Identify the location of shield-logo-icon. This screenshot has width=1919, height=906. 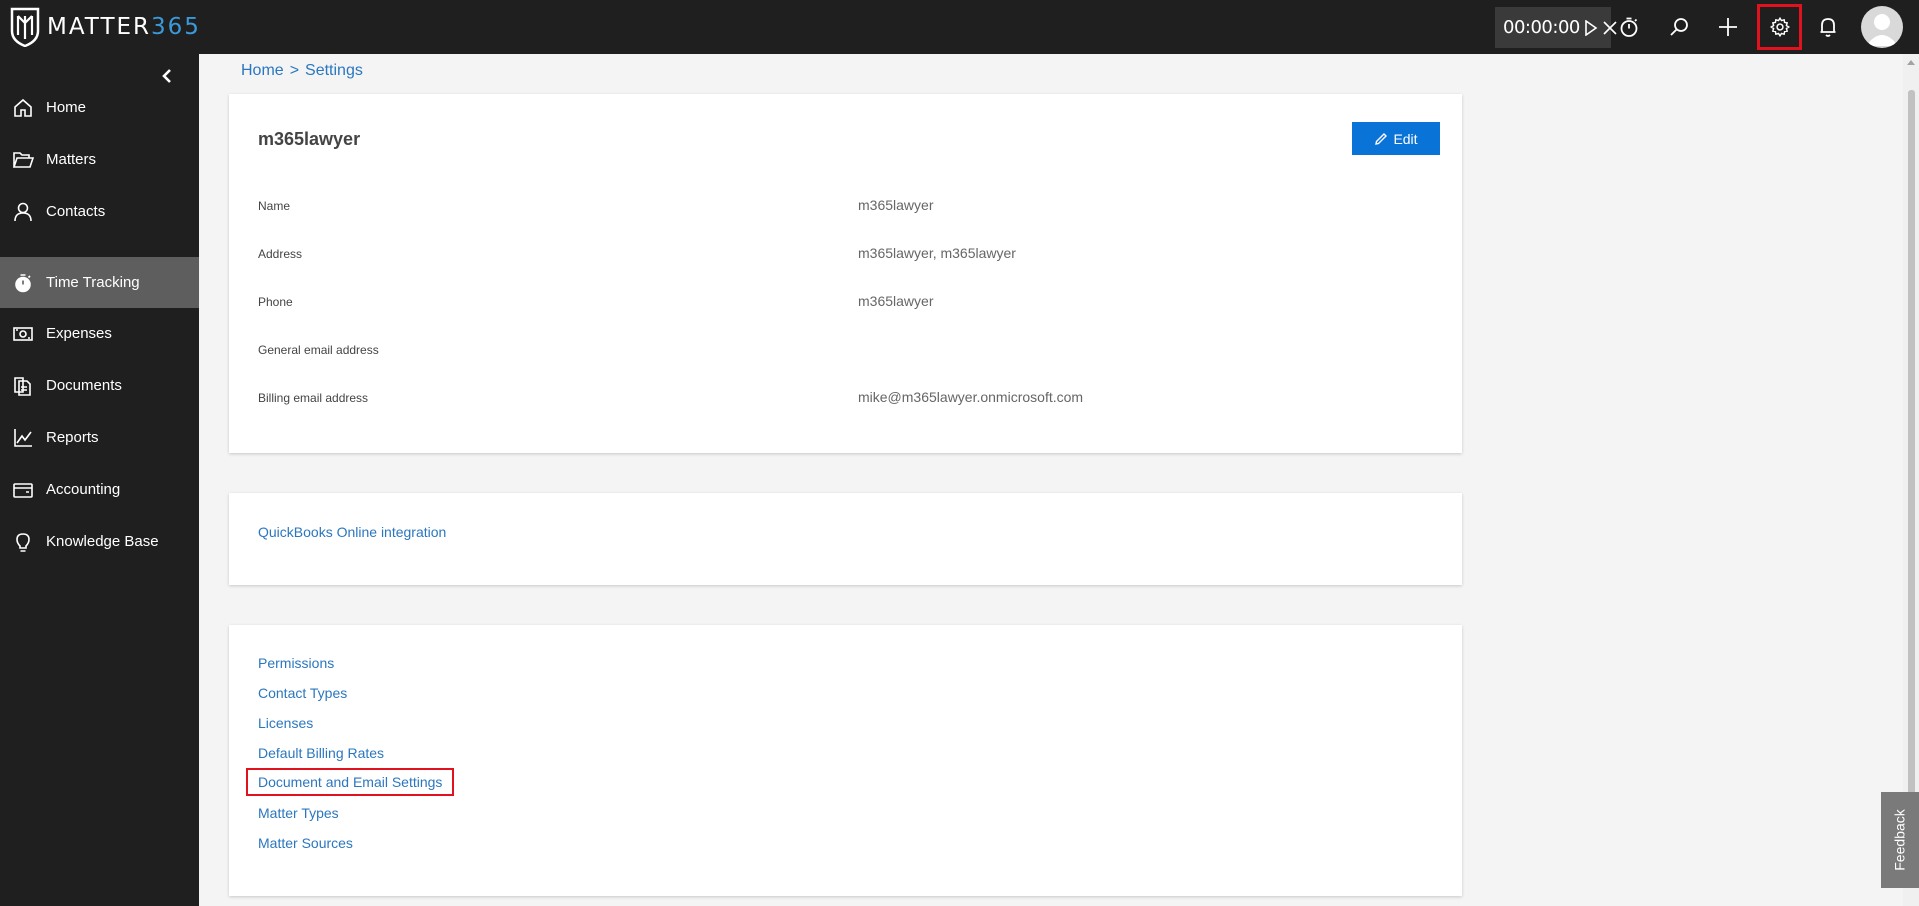
(25, 27).